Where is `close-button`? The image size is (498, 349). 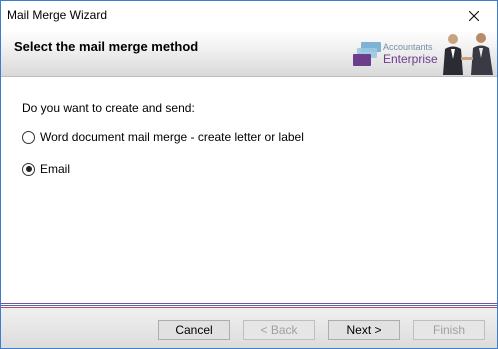 close-button is located at coordinates (474, 15).